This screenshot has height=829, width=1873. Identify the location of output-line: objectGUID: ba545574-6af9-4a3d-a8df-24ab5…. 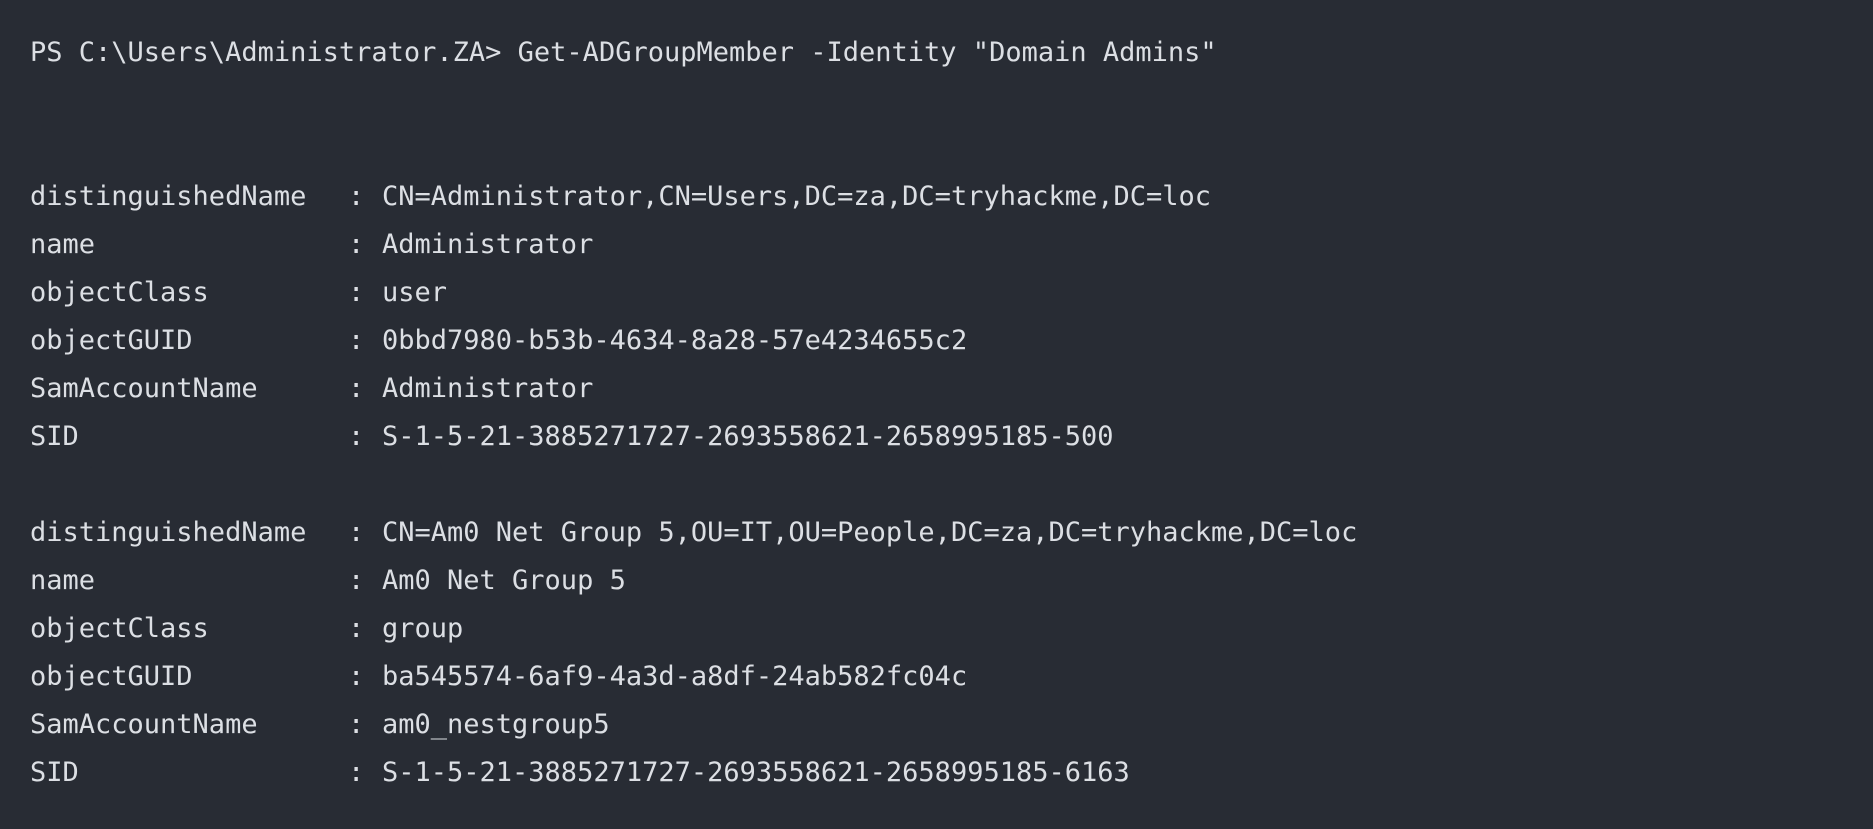
(498, 677).